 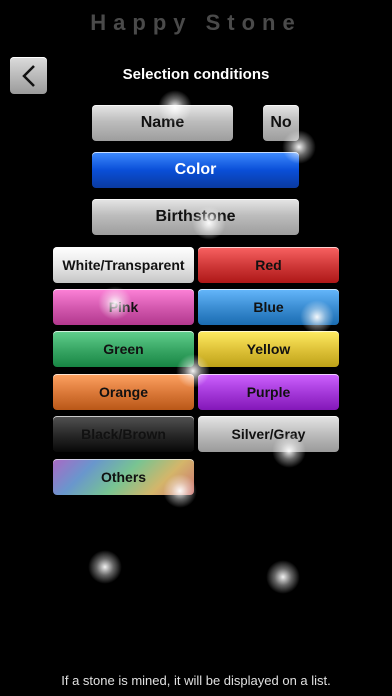 What do you see at coordinates (123, 392) in the screenshot?
I see `color-orange-button: Orange` at bounding box center [123, 392].